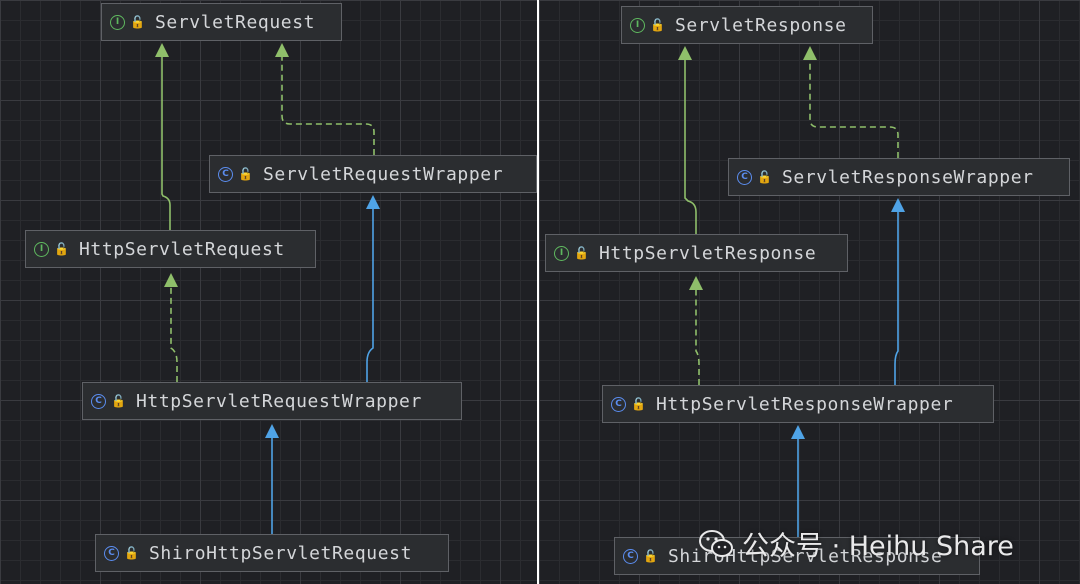 Image resolution: width=1080 pixels, height=584 pixels. I want to click on http-servlet-response-wrapper-node: C 🔓 HttpServletResponseWrapper, so click(798, 404).